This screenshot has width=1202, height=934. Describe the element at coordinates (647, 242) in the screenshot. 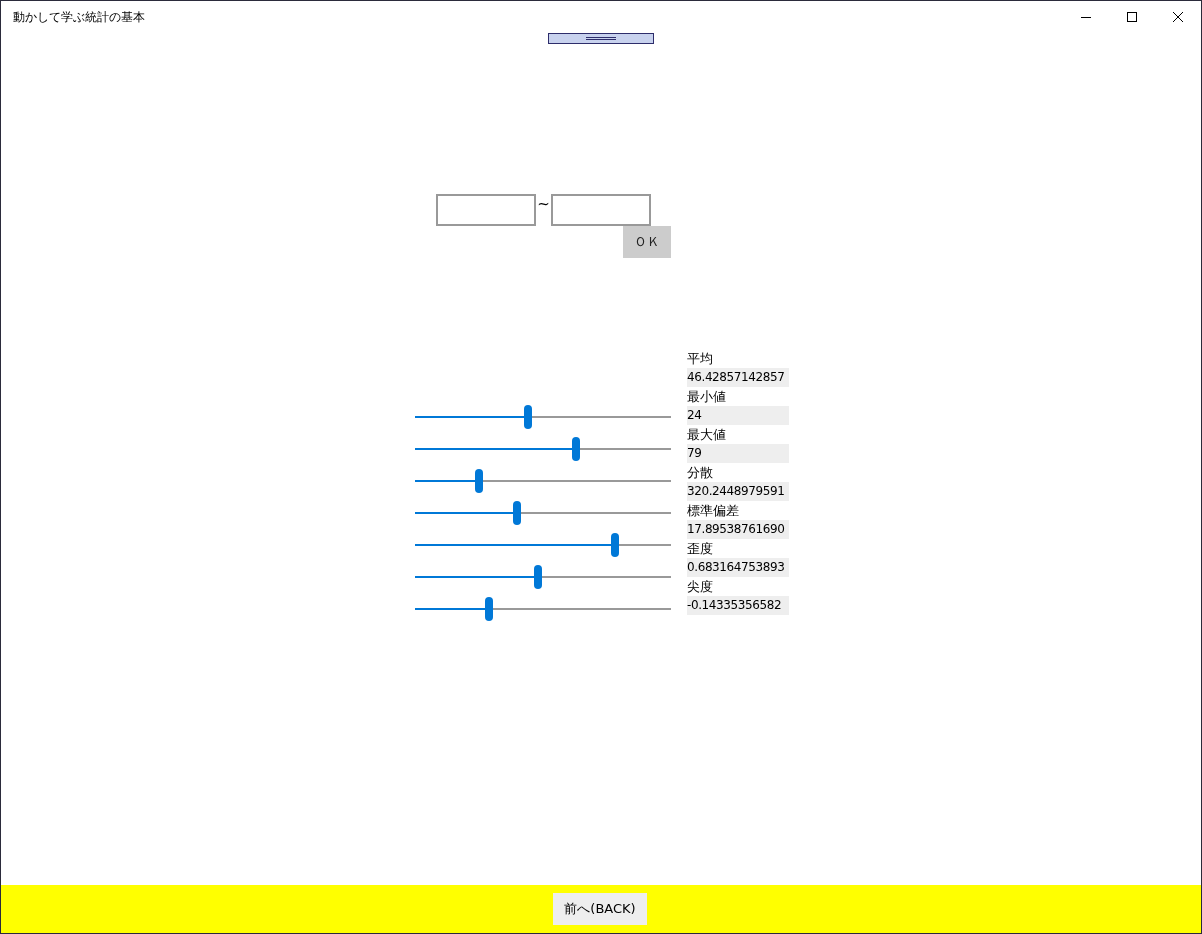

I see `ok-button: ＯＫ` at that location.